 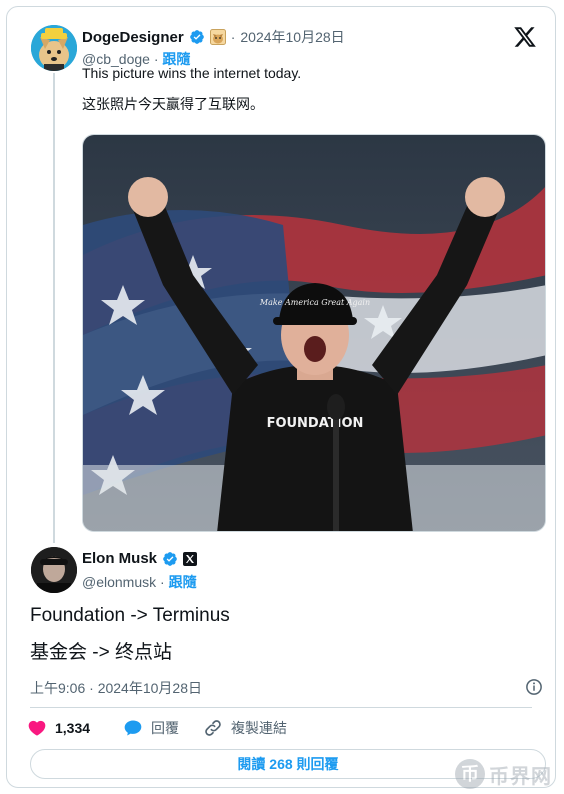 What do you see at coordinates (119, 582) in the screenshot?
I see `author-handle: @elonmusk` at bounding box center [119, 582].